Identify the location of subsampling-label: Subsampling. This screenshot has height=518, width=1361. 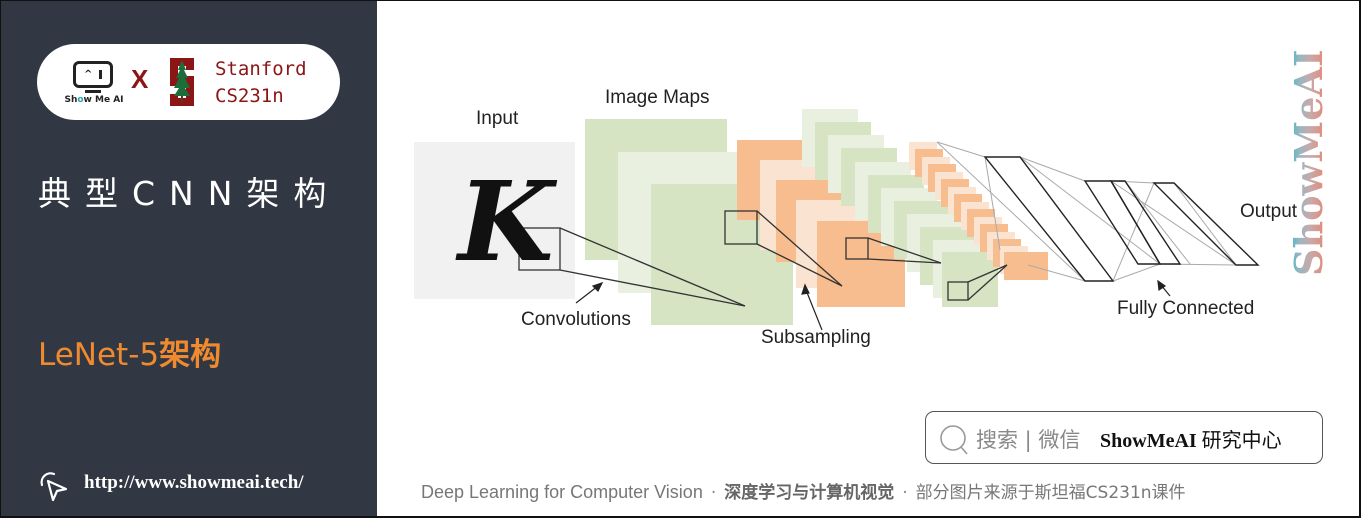
(816, 337).